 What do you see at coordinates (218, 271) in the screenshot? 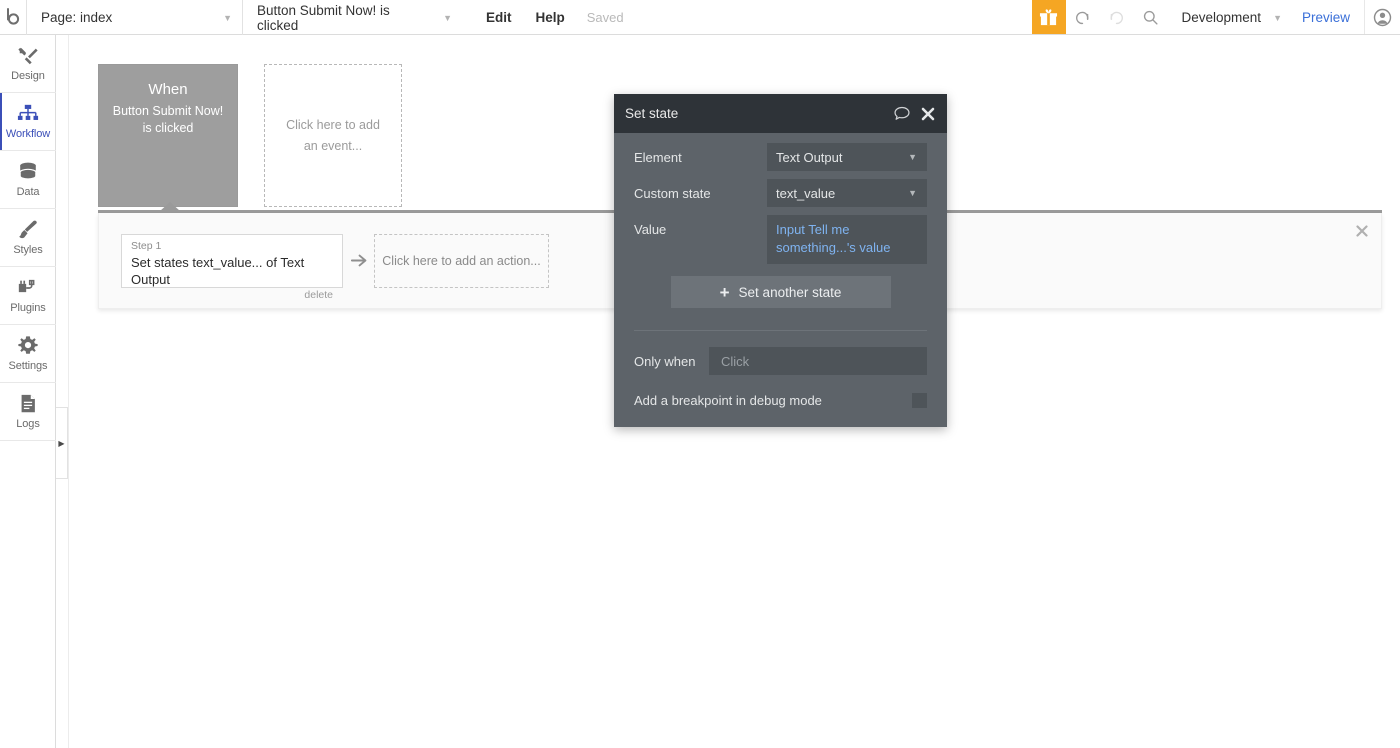
I see `step-title: Set states text_value... of Text Output` at bounding box center [218, 271].